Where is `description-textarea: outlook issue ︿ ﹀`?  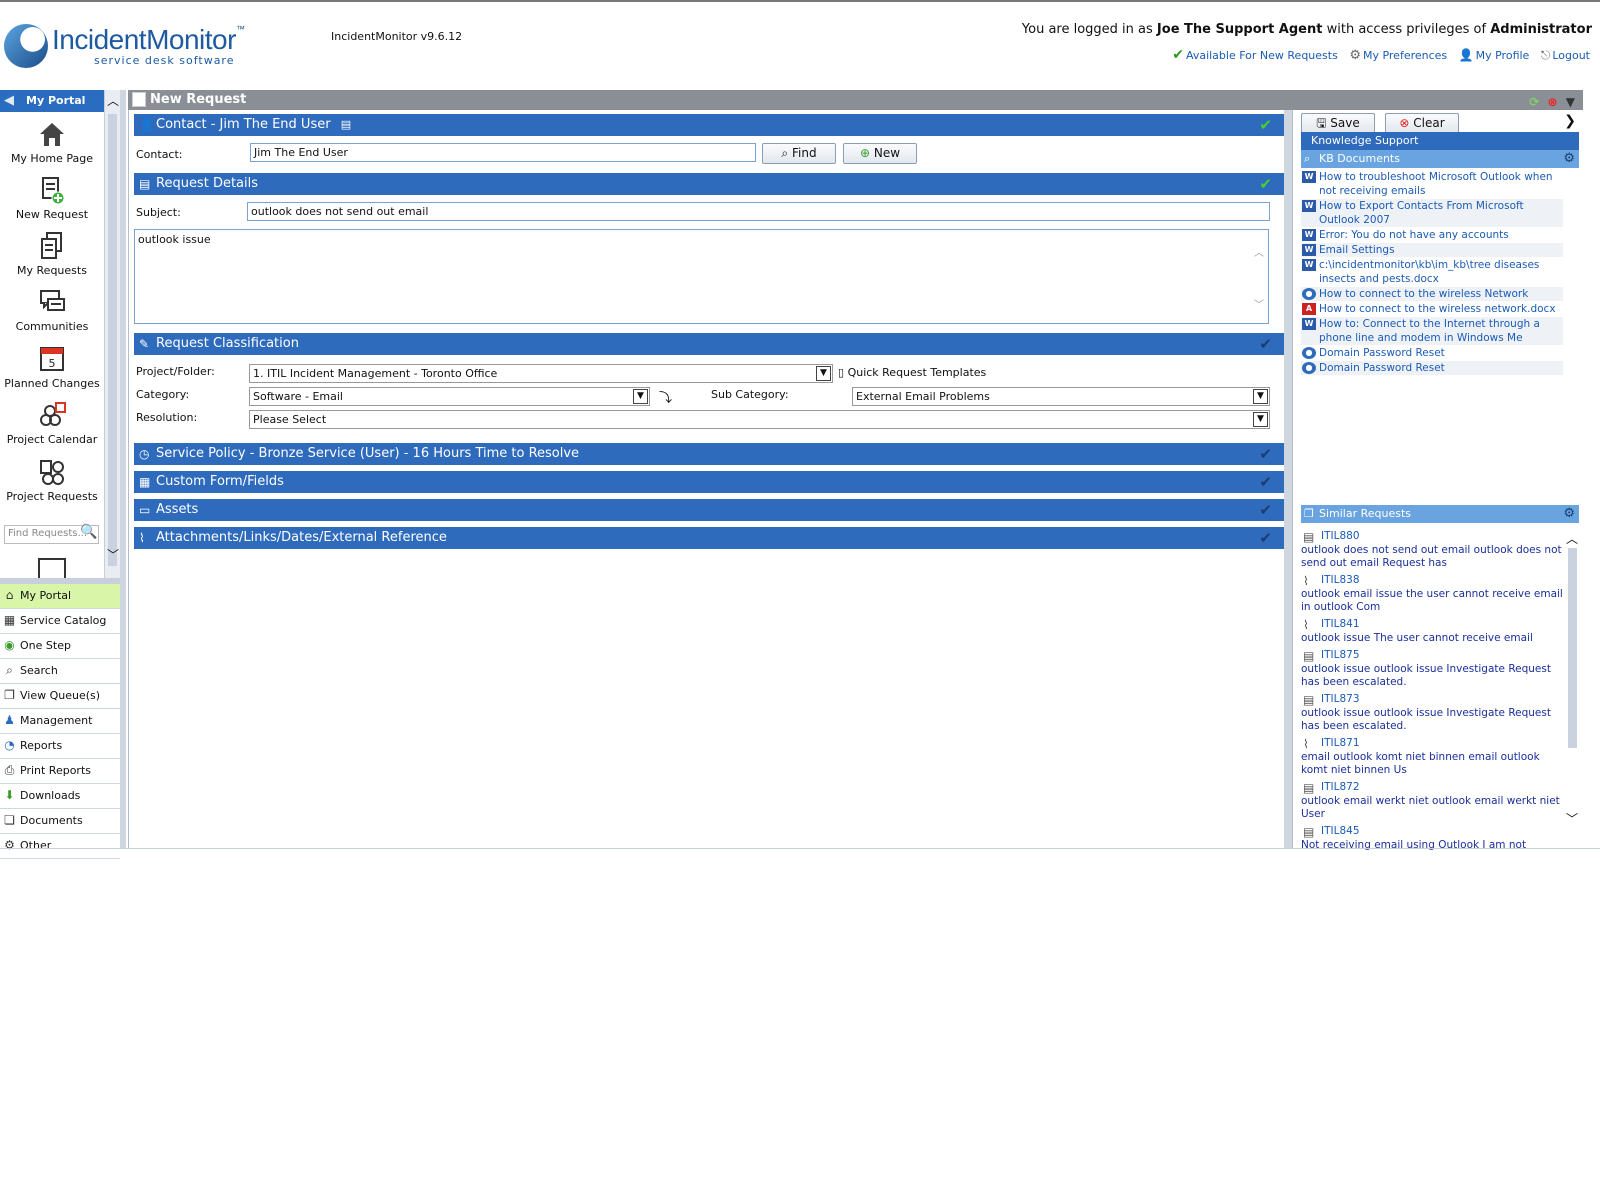
description-textarea: outlook issue ︿ ﹀ is located at coordinates (701, 276).